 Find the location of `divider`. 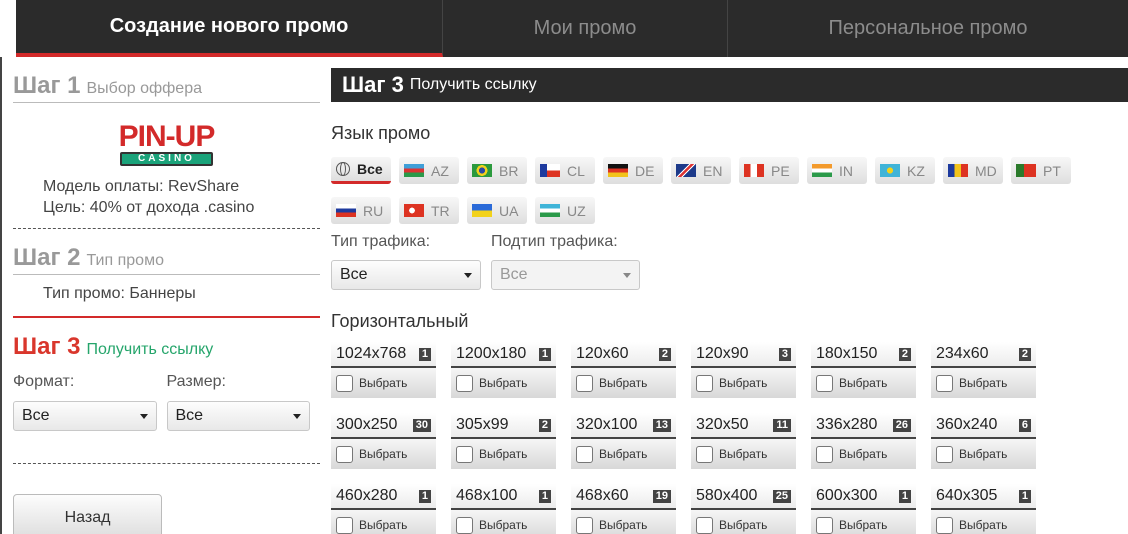

divider is located at coordinates (166, 463).